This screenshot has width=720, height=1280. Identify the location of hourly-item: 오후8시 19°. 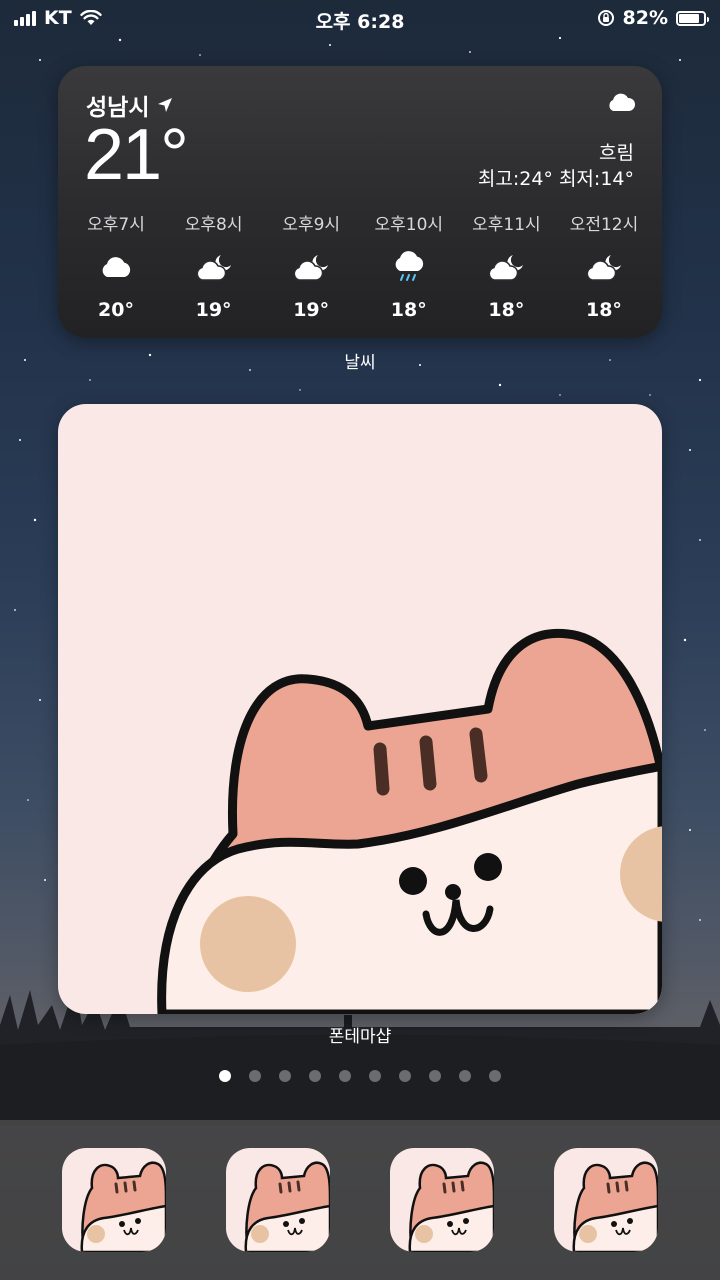
(214, 265).